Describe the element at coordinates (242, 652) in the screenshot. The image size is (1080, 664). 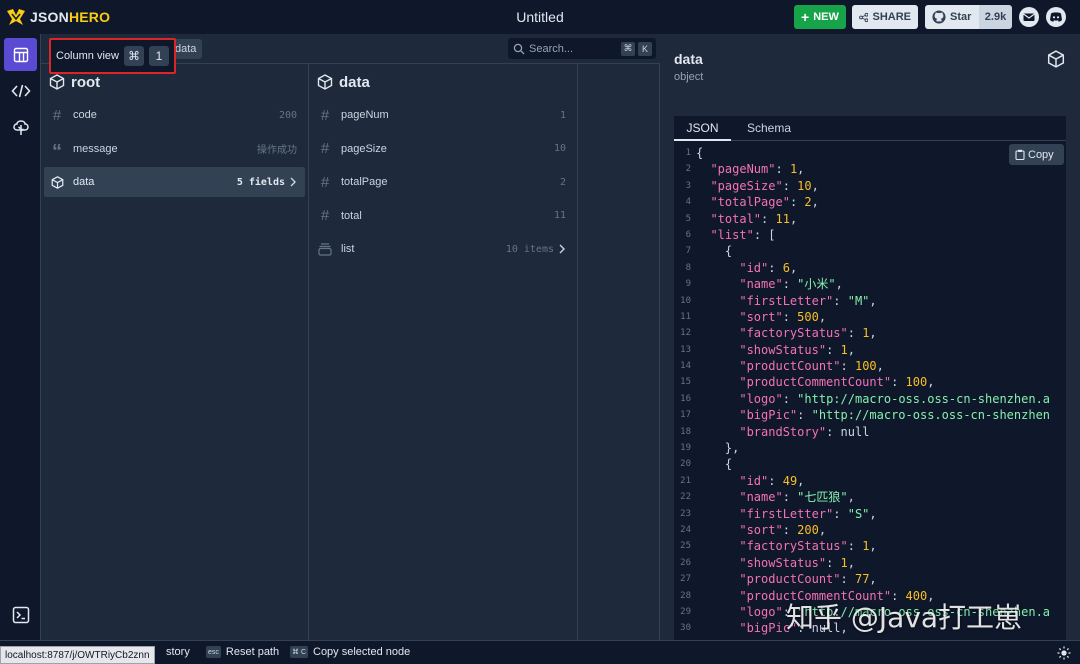
I see `reset-path-item: esc Reset path` at that location.